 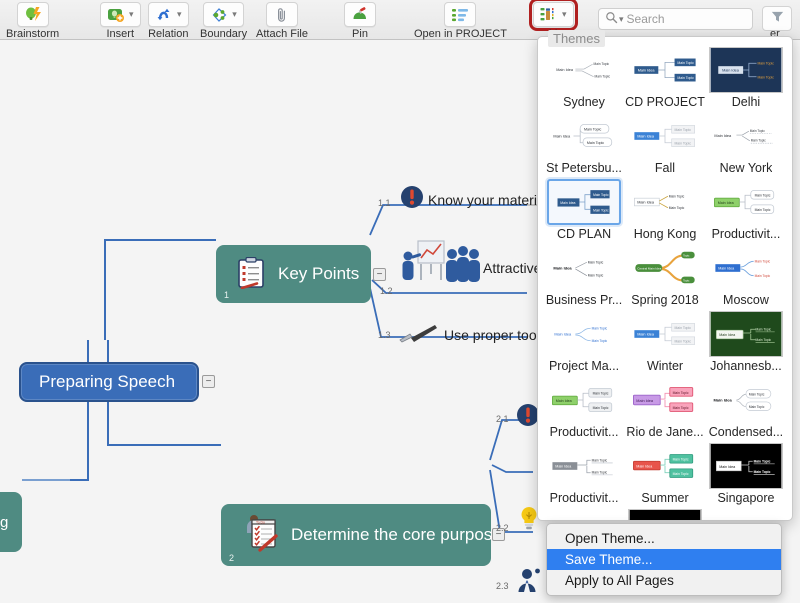 What do you see at coordinates (396, 534) in the screenshot?
I see `branch-label: Determine the core purpose` at bounding box center [396, 534].